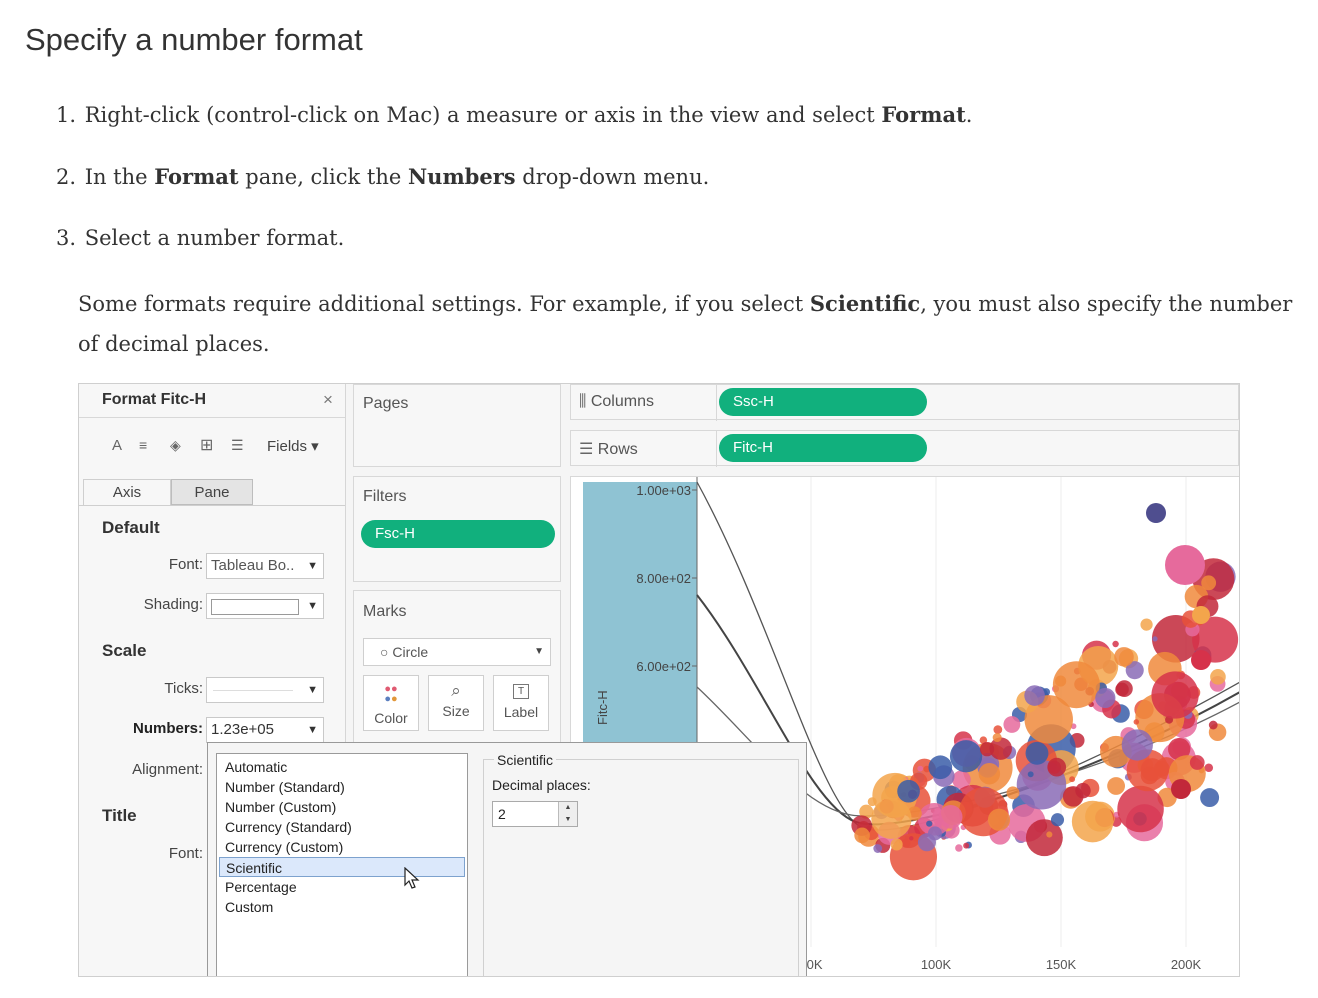  Describe the element at coordinates (342, 767) in the screenshot. I see `list-item: Automatic` at that location.